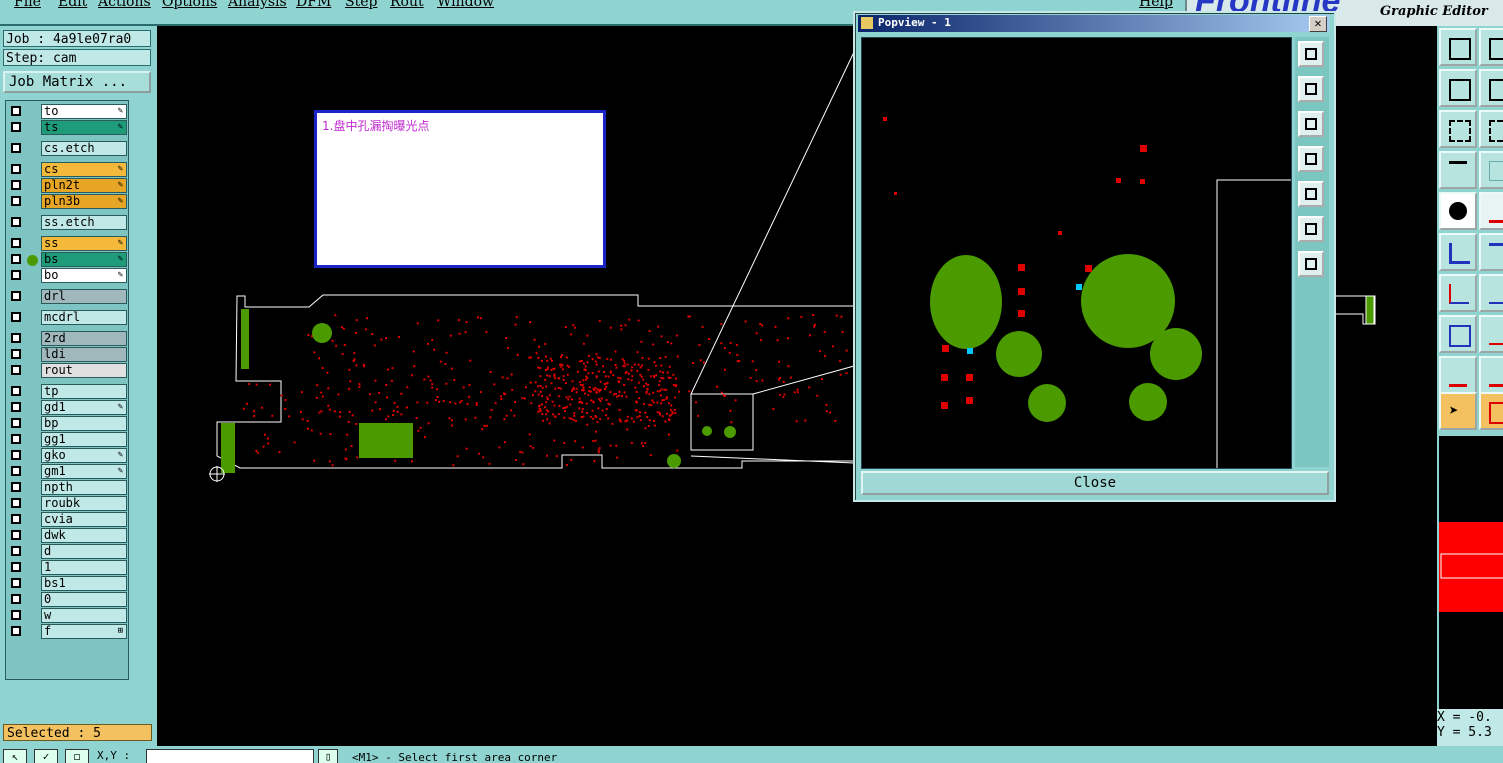  I want to click on pan-right-button, so click(1311, 194).